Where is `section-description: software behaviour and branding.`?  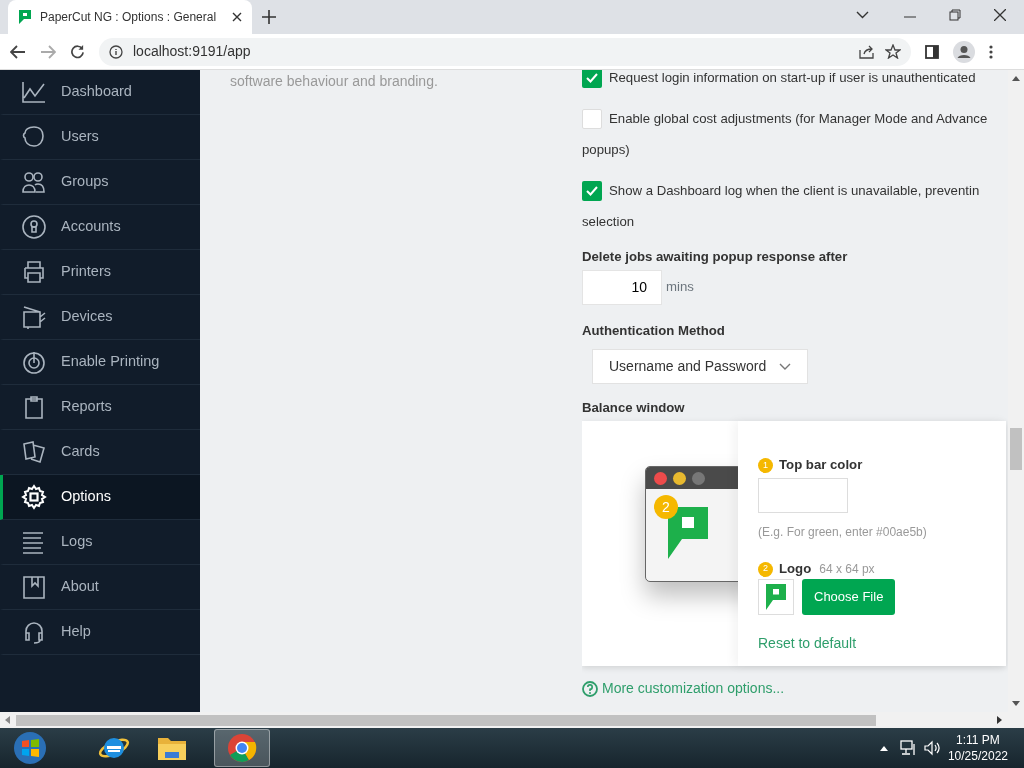 section-description: software behaviour and branding. is located at coordinates (334, 81).